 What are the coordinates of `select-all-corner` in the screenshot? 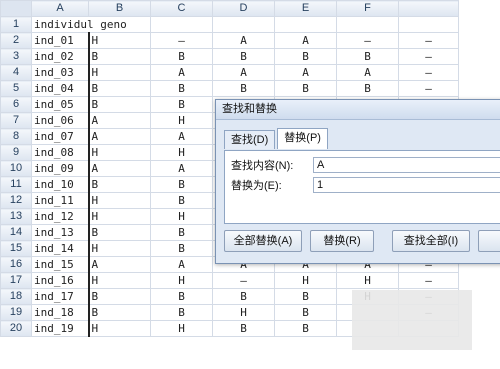 It's located at (16, 8).